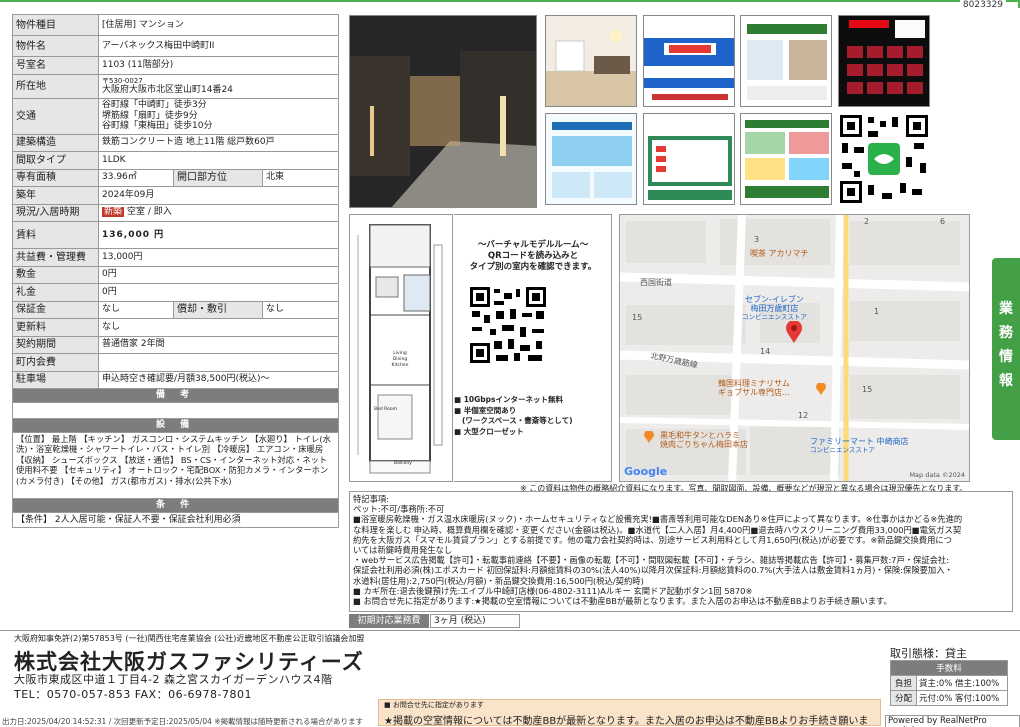 This screenshot has height=727, width=1020. Describe the element at coordinates (218, 235) in the screenshot. I see `rent-value: 136,000 円` at that location.